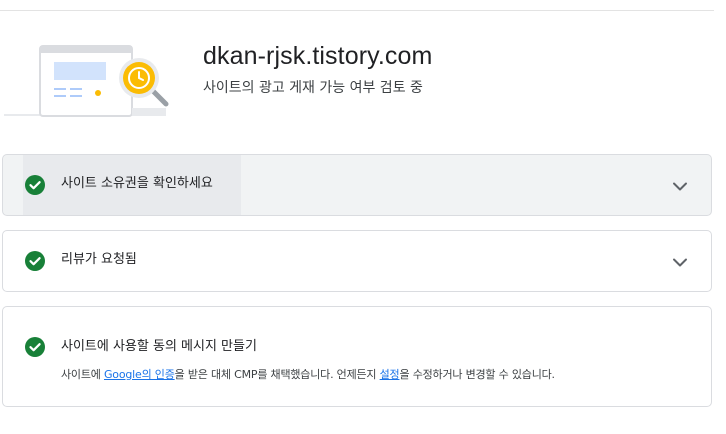 This screenshot has height=434, width=726. Describe the element at coordinates (277, 374) in the screenshot. I see `consent-desc-text: 을 받은 대체 CMP를 채택했습니다. 언제든지` at that location.